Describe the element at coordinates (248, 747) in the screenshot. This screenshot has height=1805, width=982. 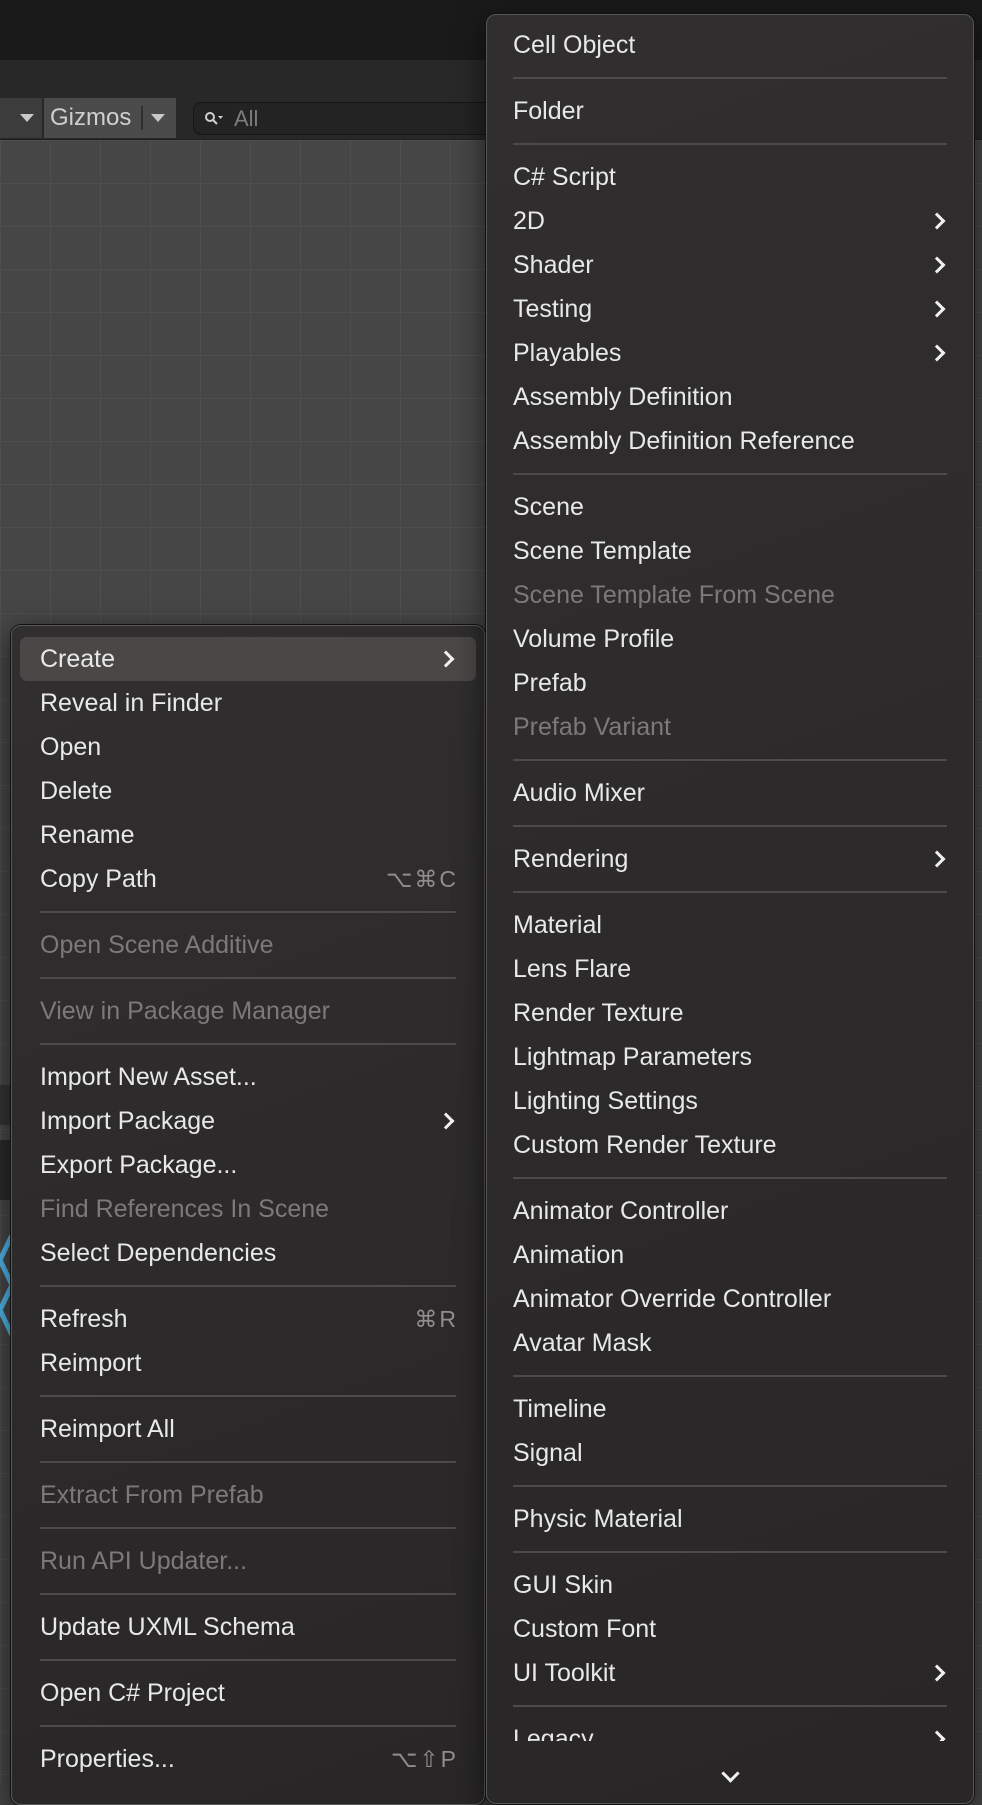
I see `menu-item-open: Open` at that location.